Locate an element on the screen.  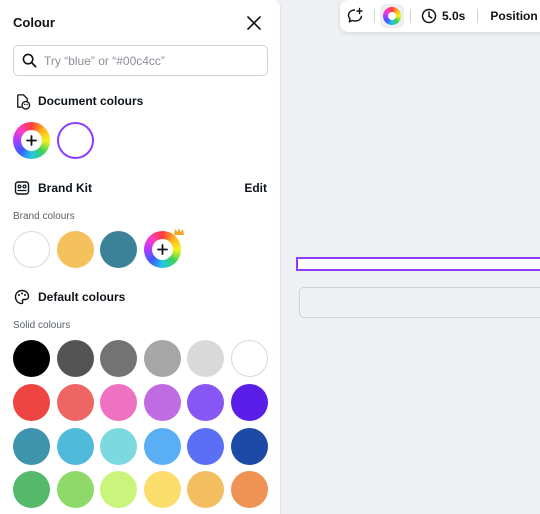
brand-kit-edit-link: Edit is located at coordinates (255, 188).